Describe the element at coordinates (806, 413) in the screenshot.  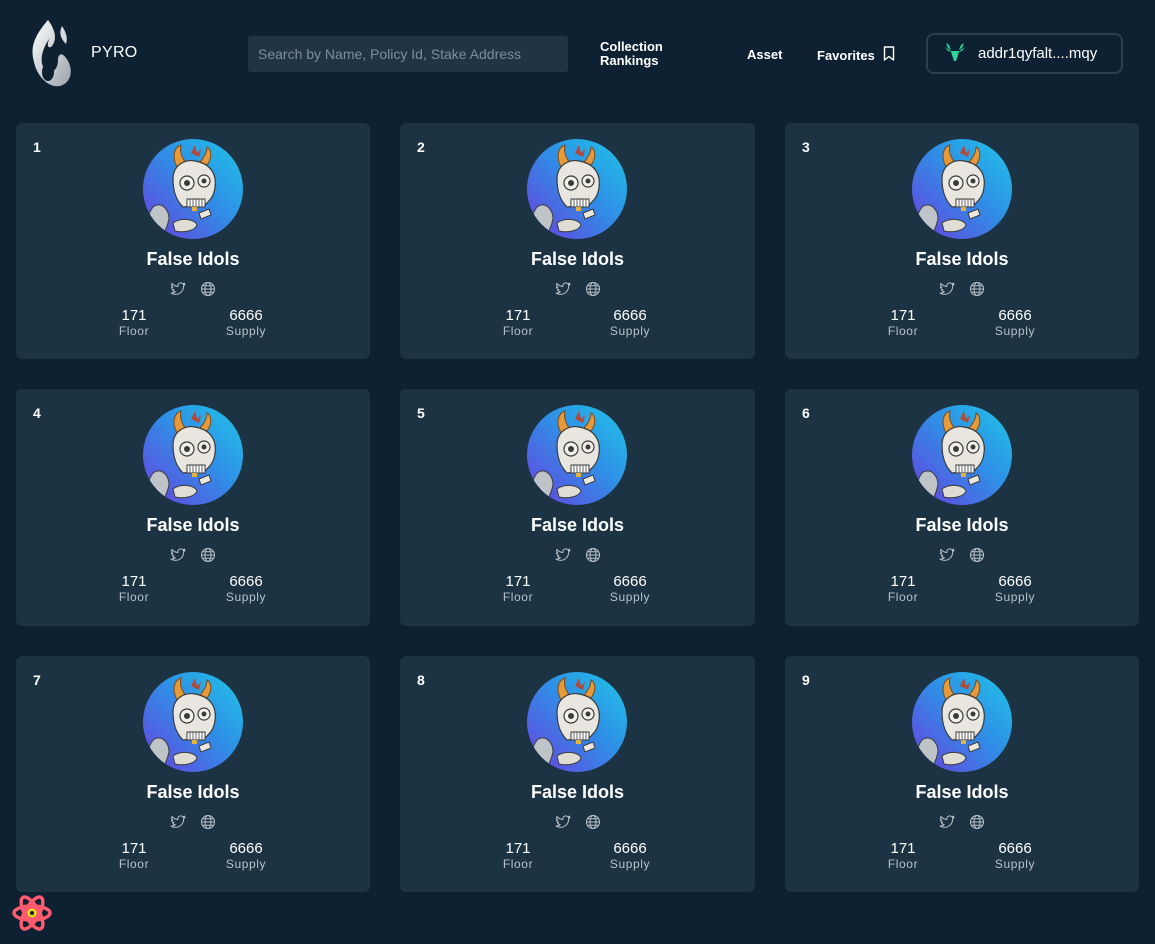
I see `rank-number: 6` at that location.